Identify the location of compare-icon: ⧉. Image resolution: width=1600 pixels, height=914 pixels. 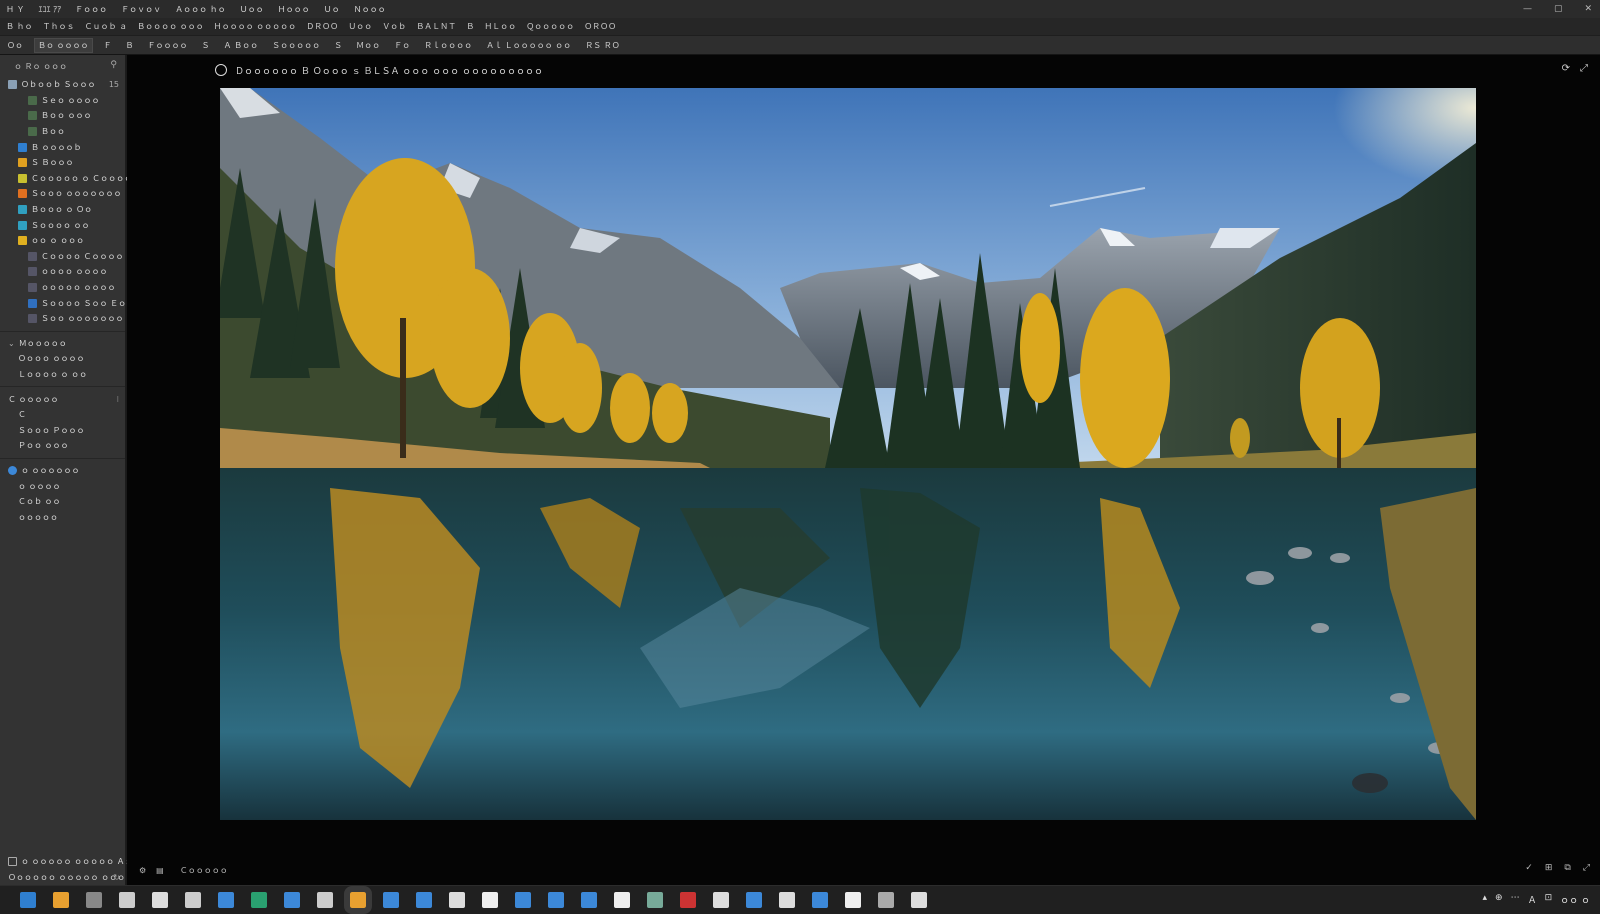
(1567, 868).